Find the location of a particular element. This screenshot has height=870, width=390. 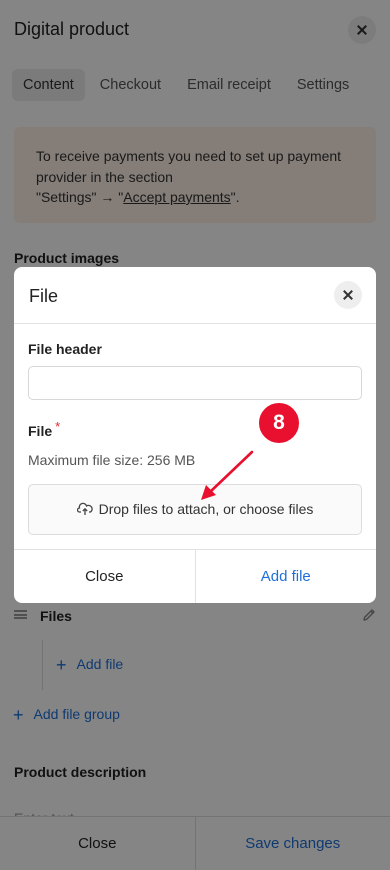

dropzone-text: Drop files to attach, or choose files is located at coordinates (206, 509).